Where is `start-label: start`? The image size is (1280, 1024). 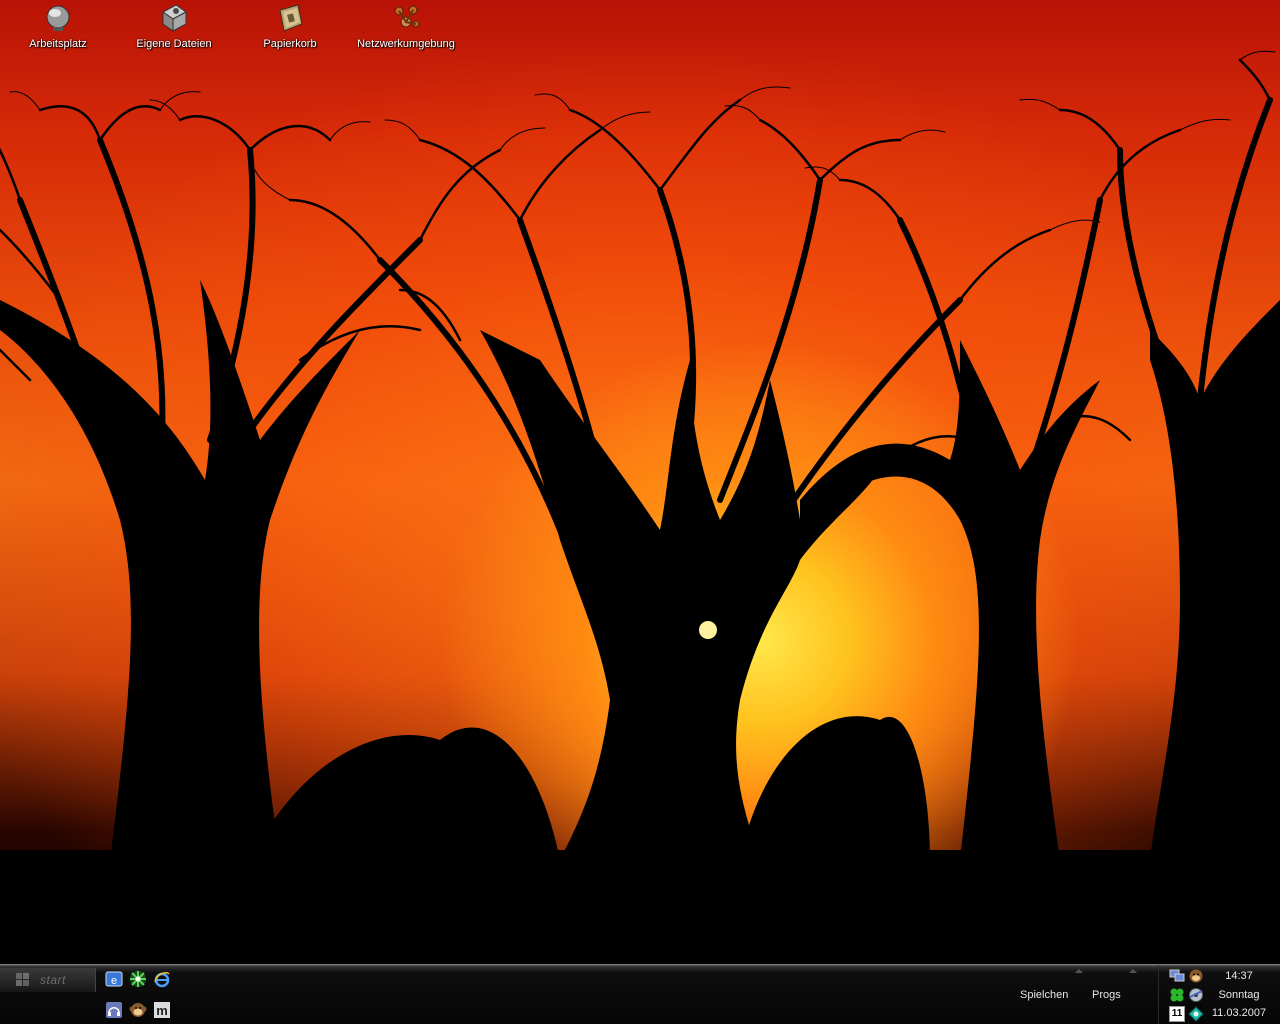 start-label: start is located at coordinates (53, 980).